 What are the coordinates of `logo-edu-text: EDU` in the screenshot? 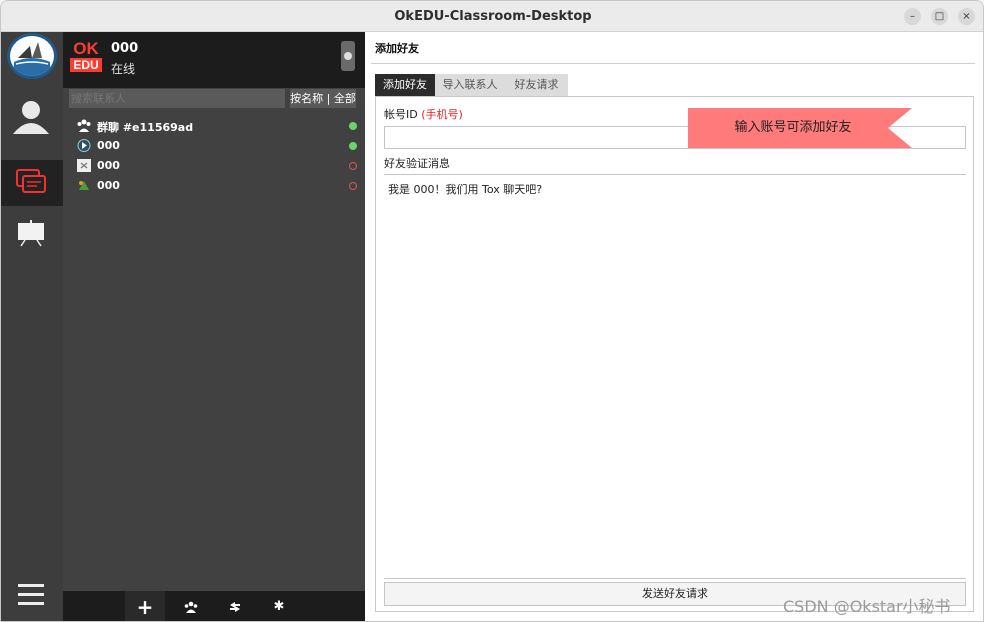 It's located at (86, 65).